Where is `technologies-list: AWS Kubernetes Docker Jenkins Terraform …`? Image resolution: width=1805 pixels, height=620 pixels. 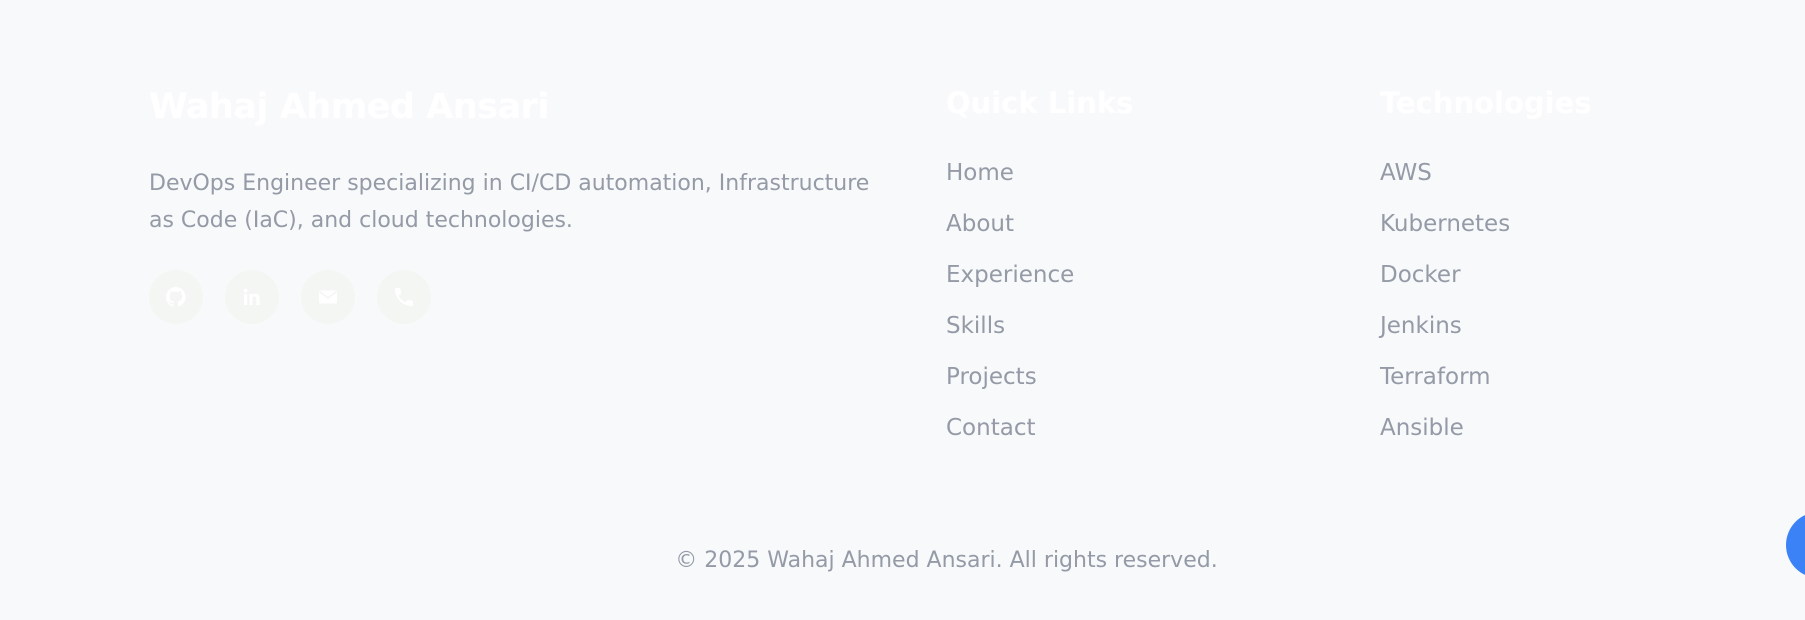 technologies-list: AWS Kubernetes Docker Jenkins Terraform … is located at coordinates (1445, 308).